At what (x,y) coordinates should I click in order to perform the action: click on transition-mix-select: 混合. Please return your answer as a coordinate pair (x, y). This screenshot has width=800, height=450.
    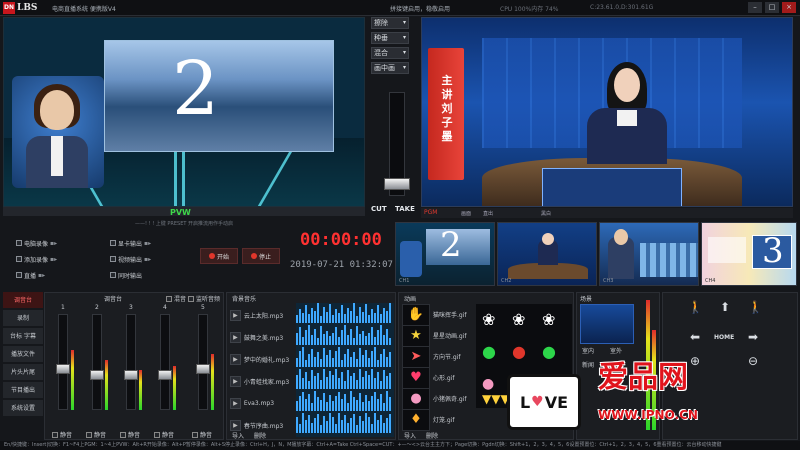
    Looking at the image, I should click on (390, 53).